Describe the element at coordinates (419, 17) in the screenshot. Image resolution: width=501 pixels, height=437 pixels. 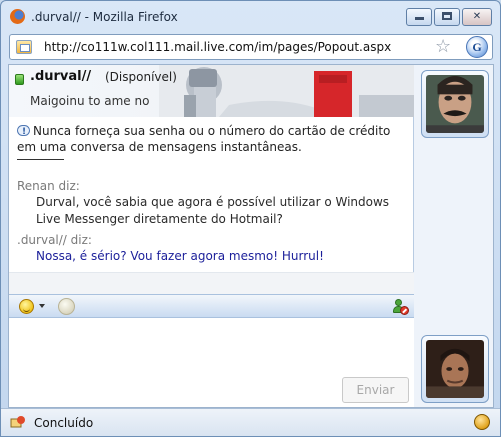
I see `minimize-button` at that location.